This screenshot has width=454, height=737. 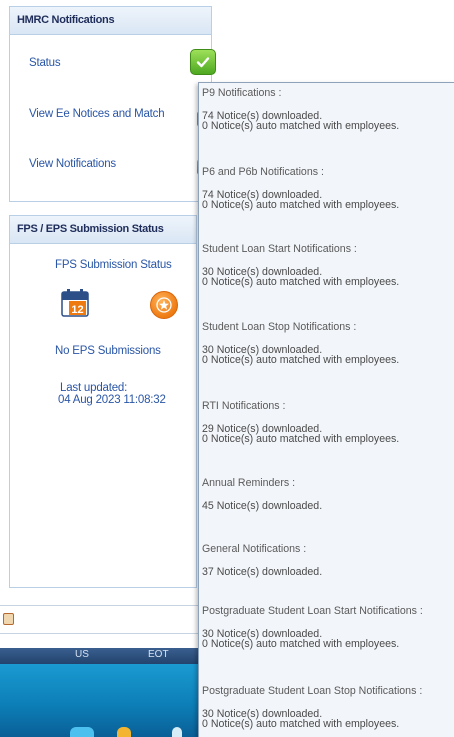 I want to click on fps-panel-title: FPS / EPS Submission Status, so click(x=103, y=230).